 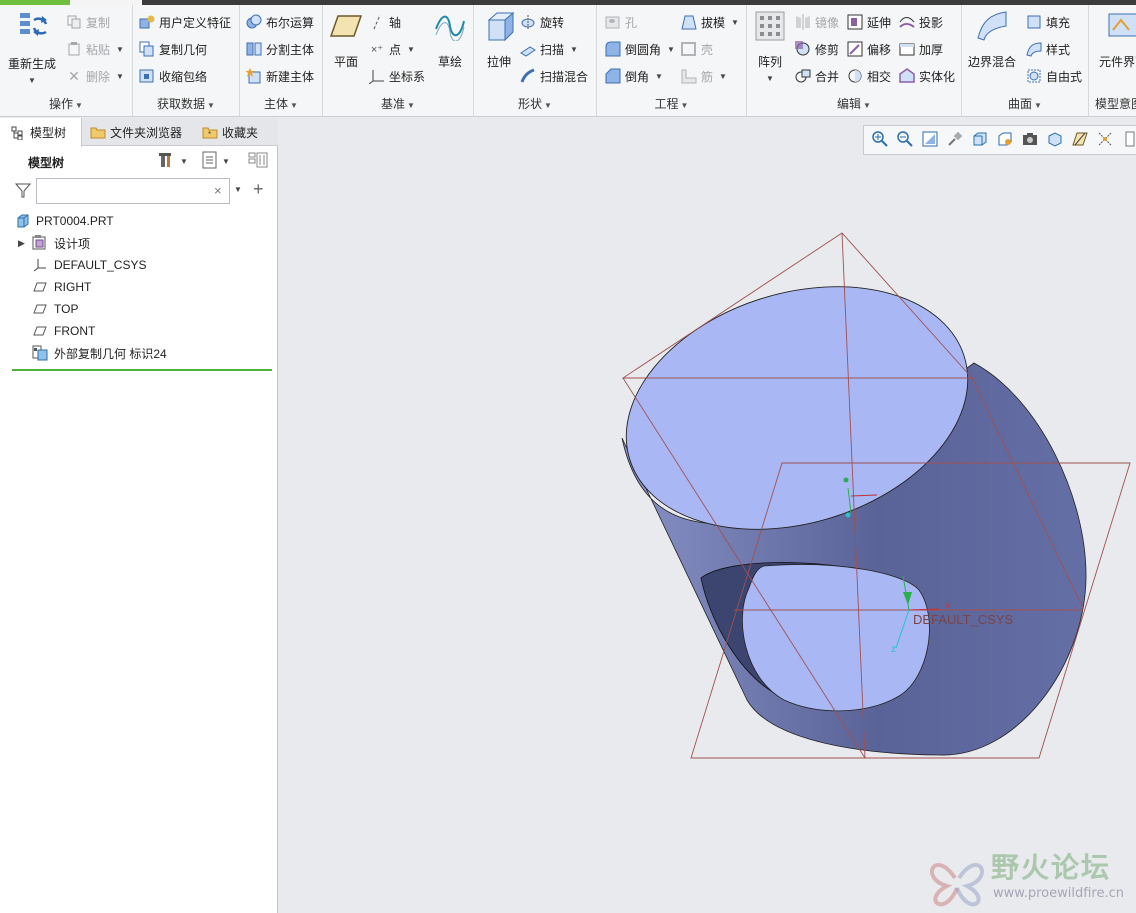 What do you see at coordinates (1048, 49) in the screenshot?
I see `style-button: 样式` at bounding box center [1048, 49].